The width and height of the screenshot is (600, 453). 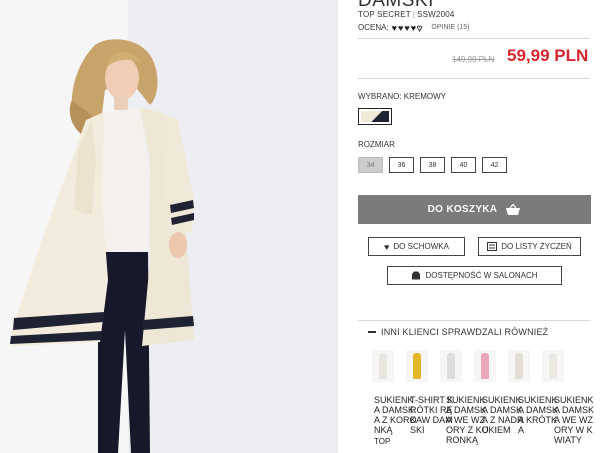 What do you see at coordinates (450, 27) in the screenshot?
I see `reviews-link: OPINIE (15)` at bounding box center [450, 27].